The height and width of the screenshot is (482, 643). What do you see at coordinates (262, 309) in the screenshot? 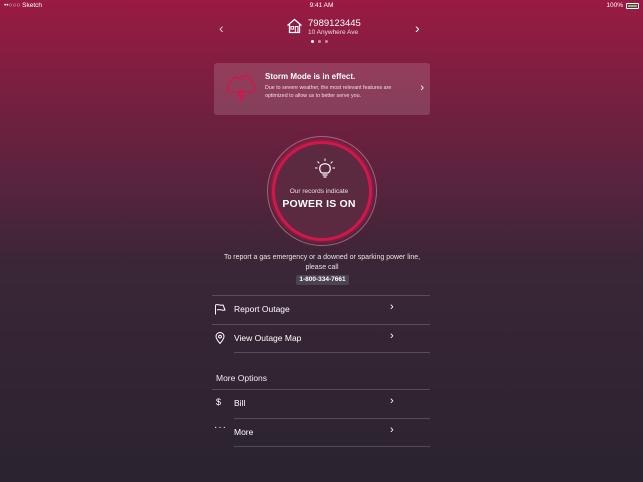
I see `report-outage-label: Report Outage` at bounding box center [262, 309].